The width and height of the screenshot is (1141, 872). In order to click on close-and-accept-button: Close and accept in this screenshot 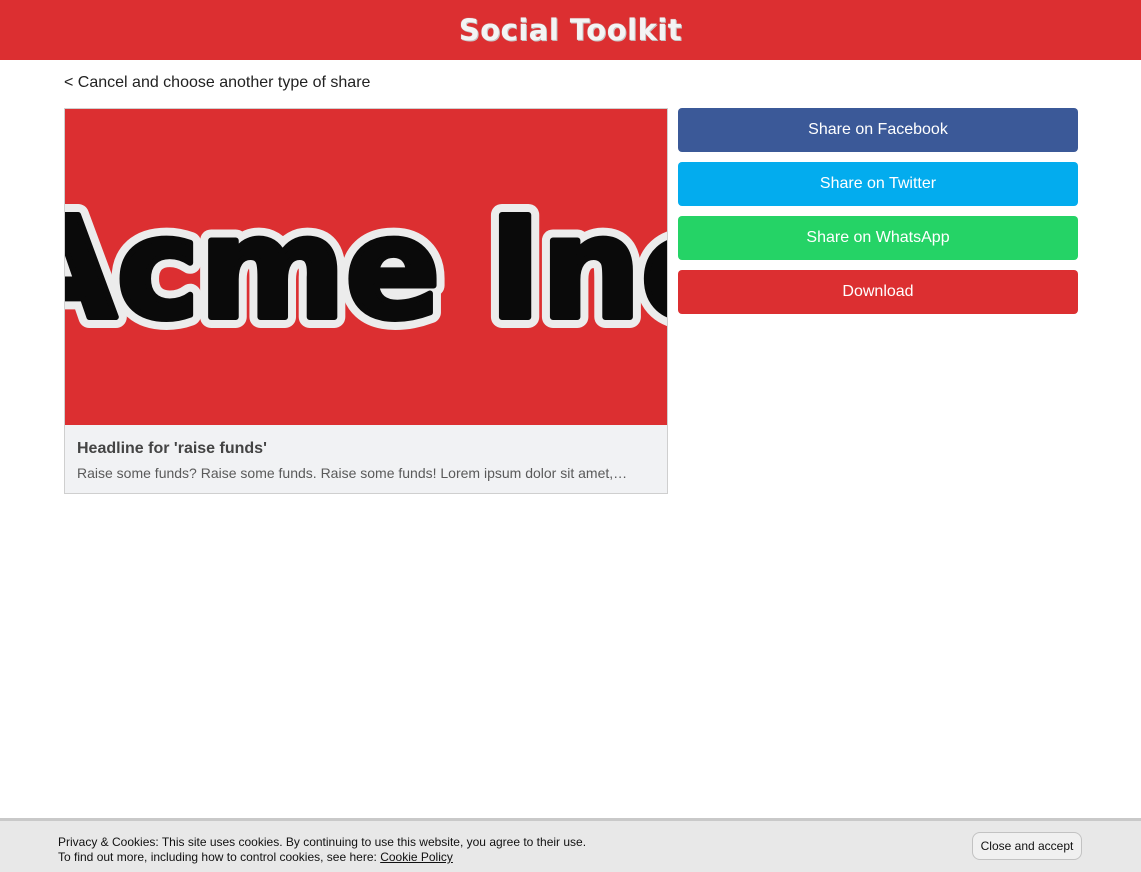, I will do `click(1027, 846)`.